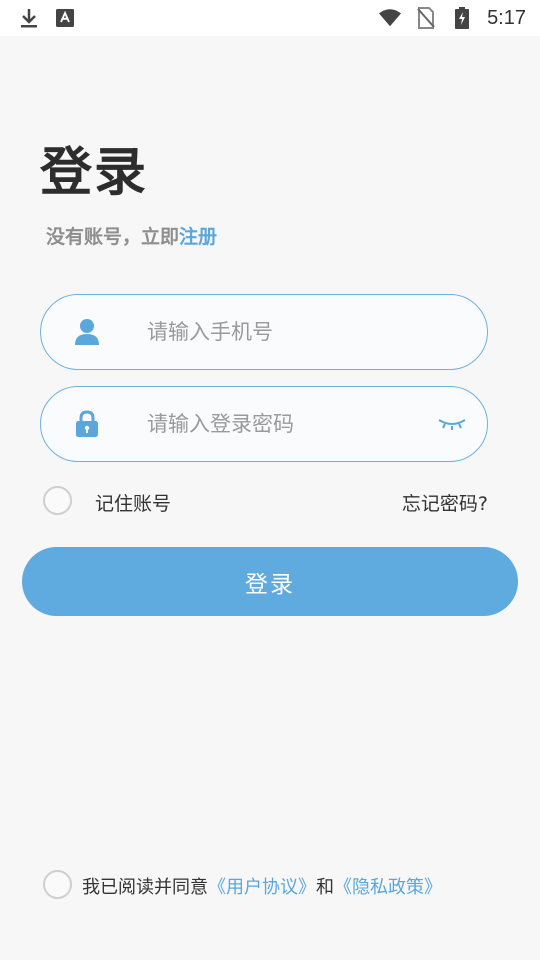  What do you see at coordinates (282, 424) in the screenshot?
I see `password-input` at bounding box center [282, 424].